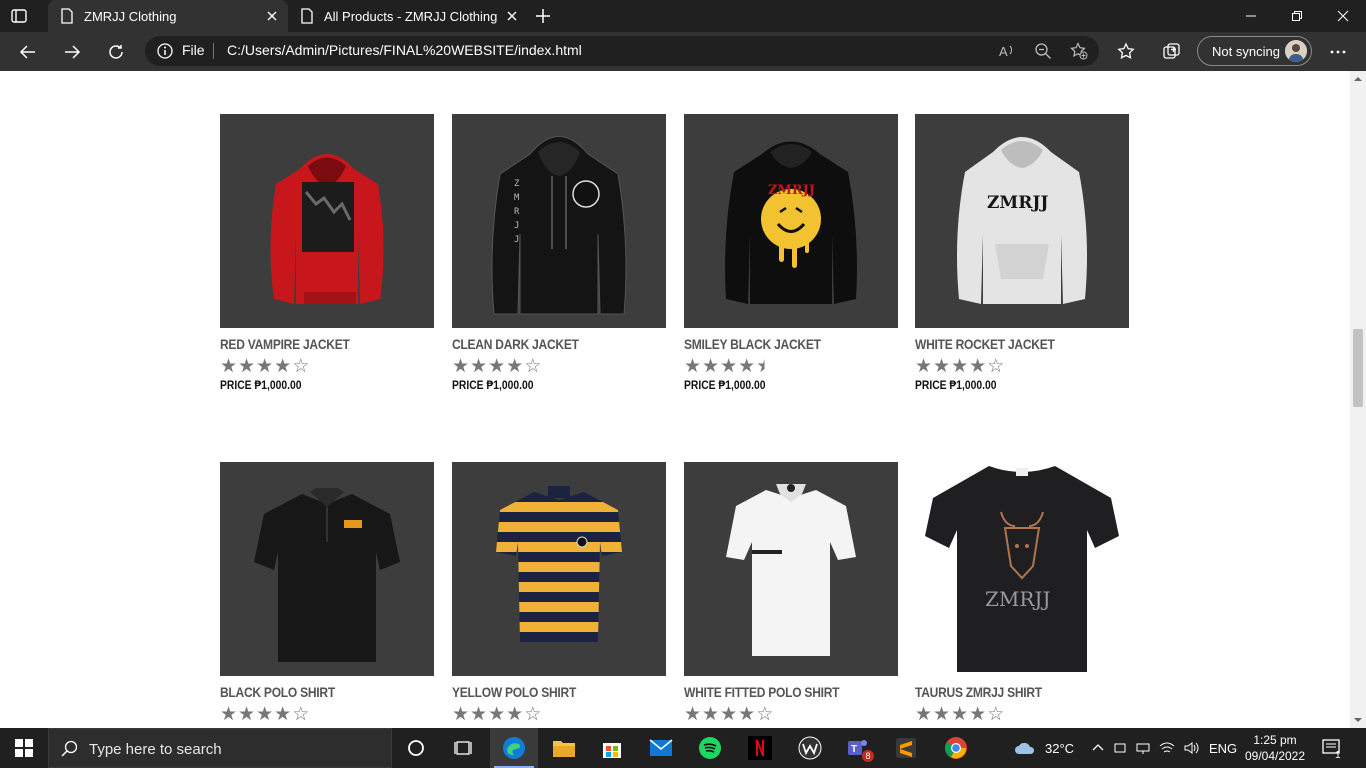 The width and height of the screenshot is (1366, 768). I want to click on taskbar-edge, so click(514, 748).